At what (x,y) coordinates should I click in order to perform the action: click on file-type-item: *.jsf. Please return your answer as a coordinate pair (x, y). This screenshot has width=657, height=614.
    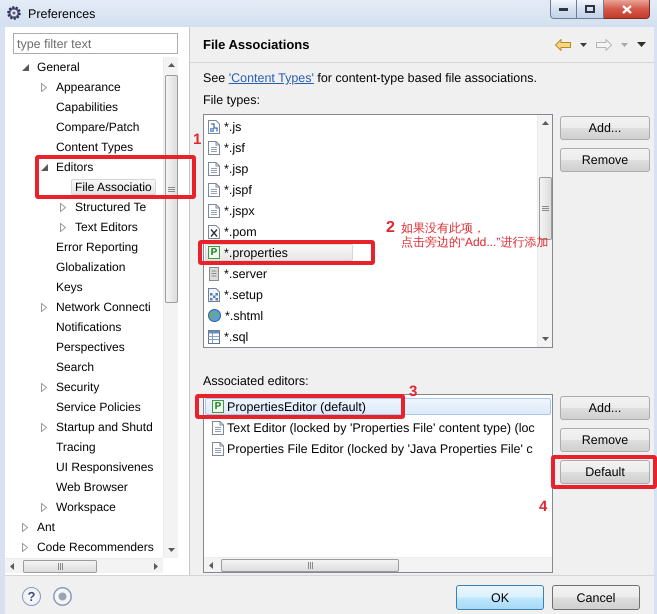
    Looking at the image, I should click on (279, 147).